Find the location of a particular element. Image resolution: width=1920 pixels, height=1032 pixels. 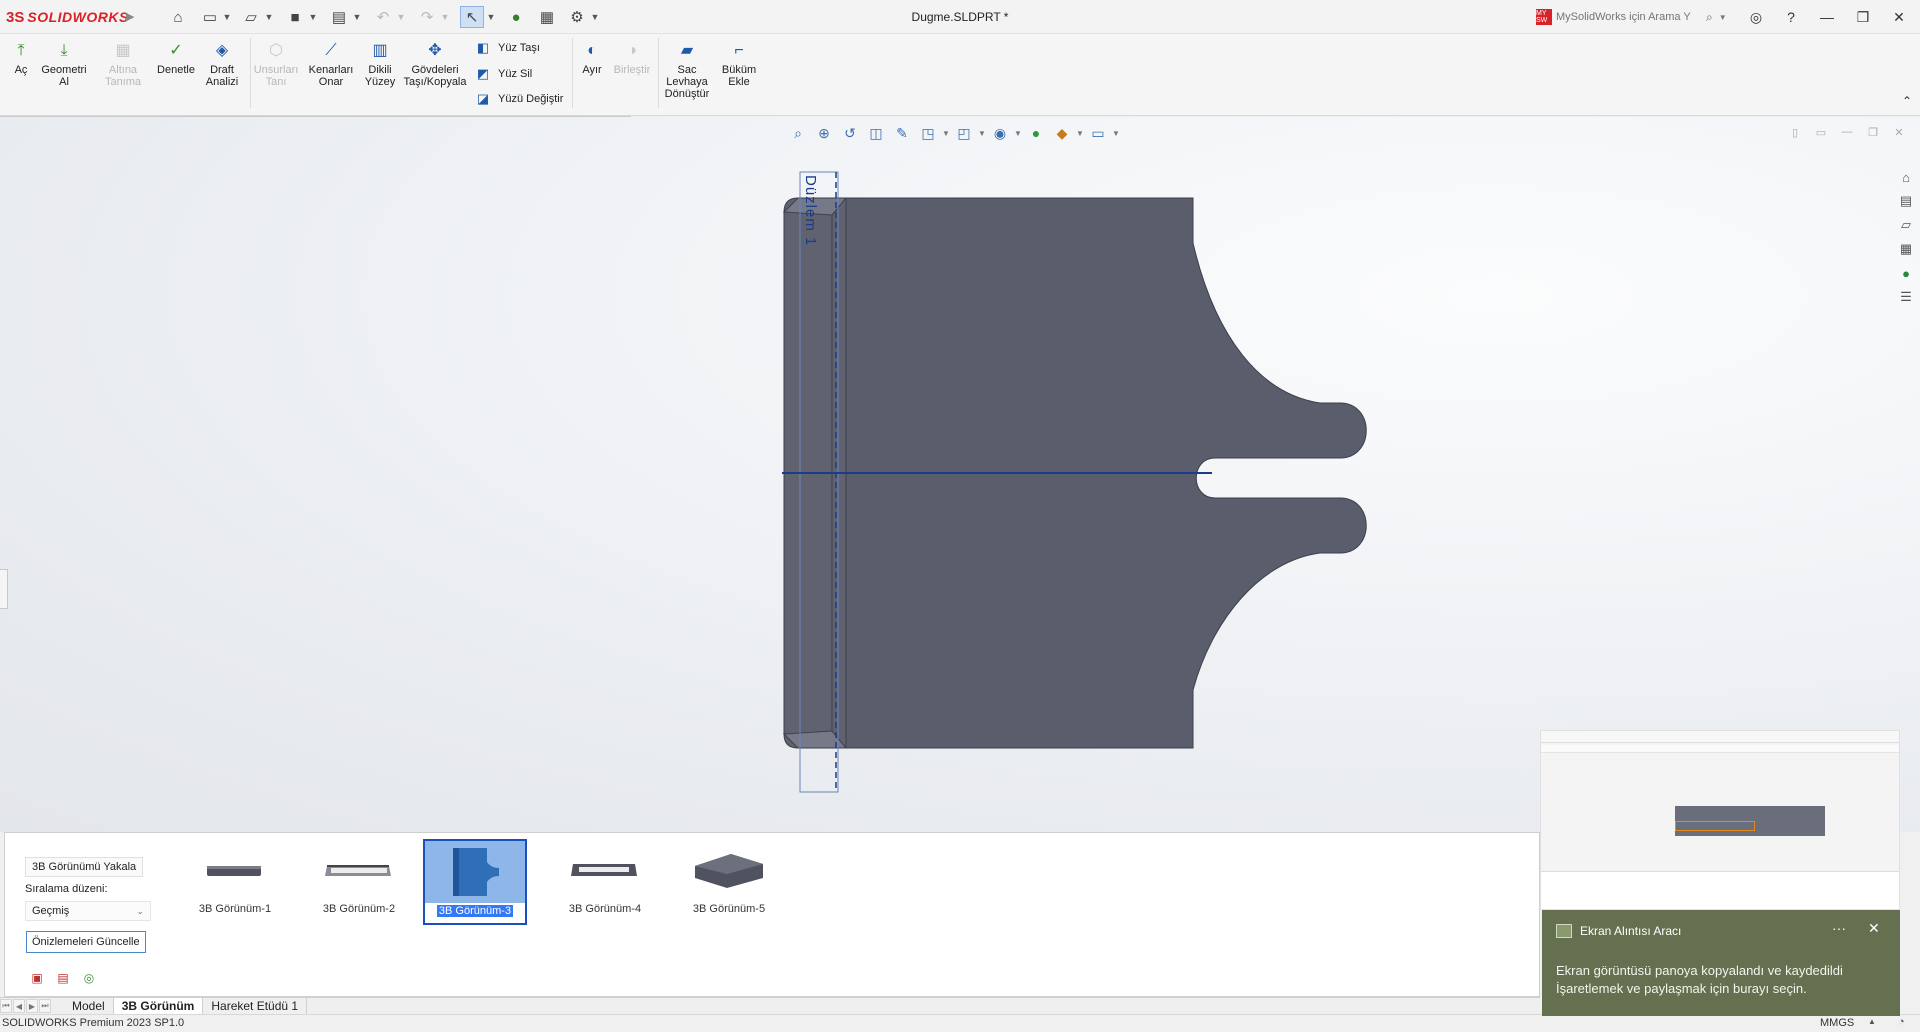

combine-button: ◑ Birleştir is located at coordinates (632, 58).